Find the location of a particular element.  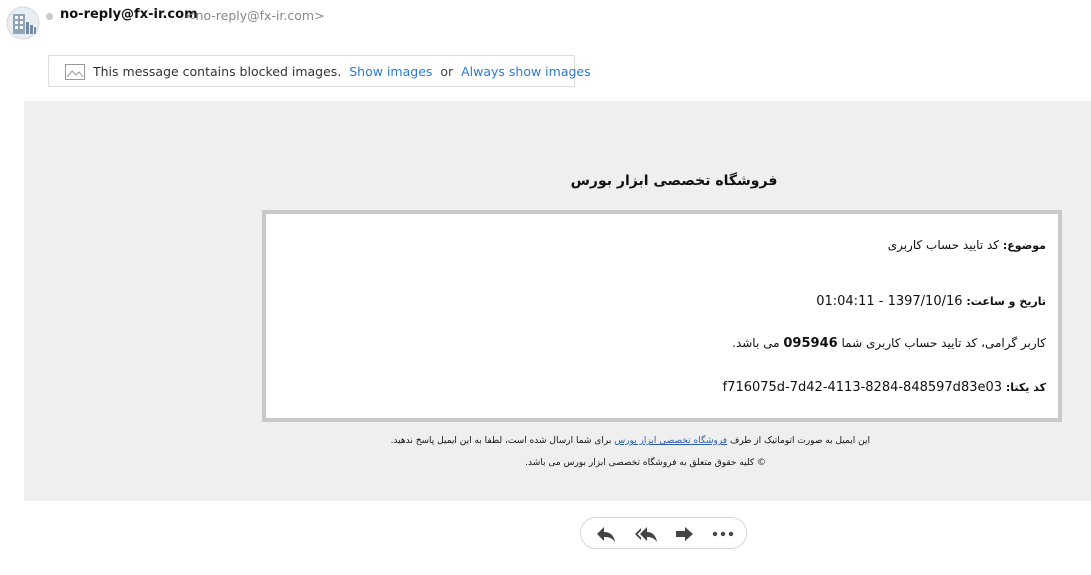

sender-name: no-reply@fx-ir.com is located at coordinates (129, 14).